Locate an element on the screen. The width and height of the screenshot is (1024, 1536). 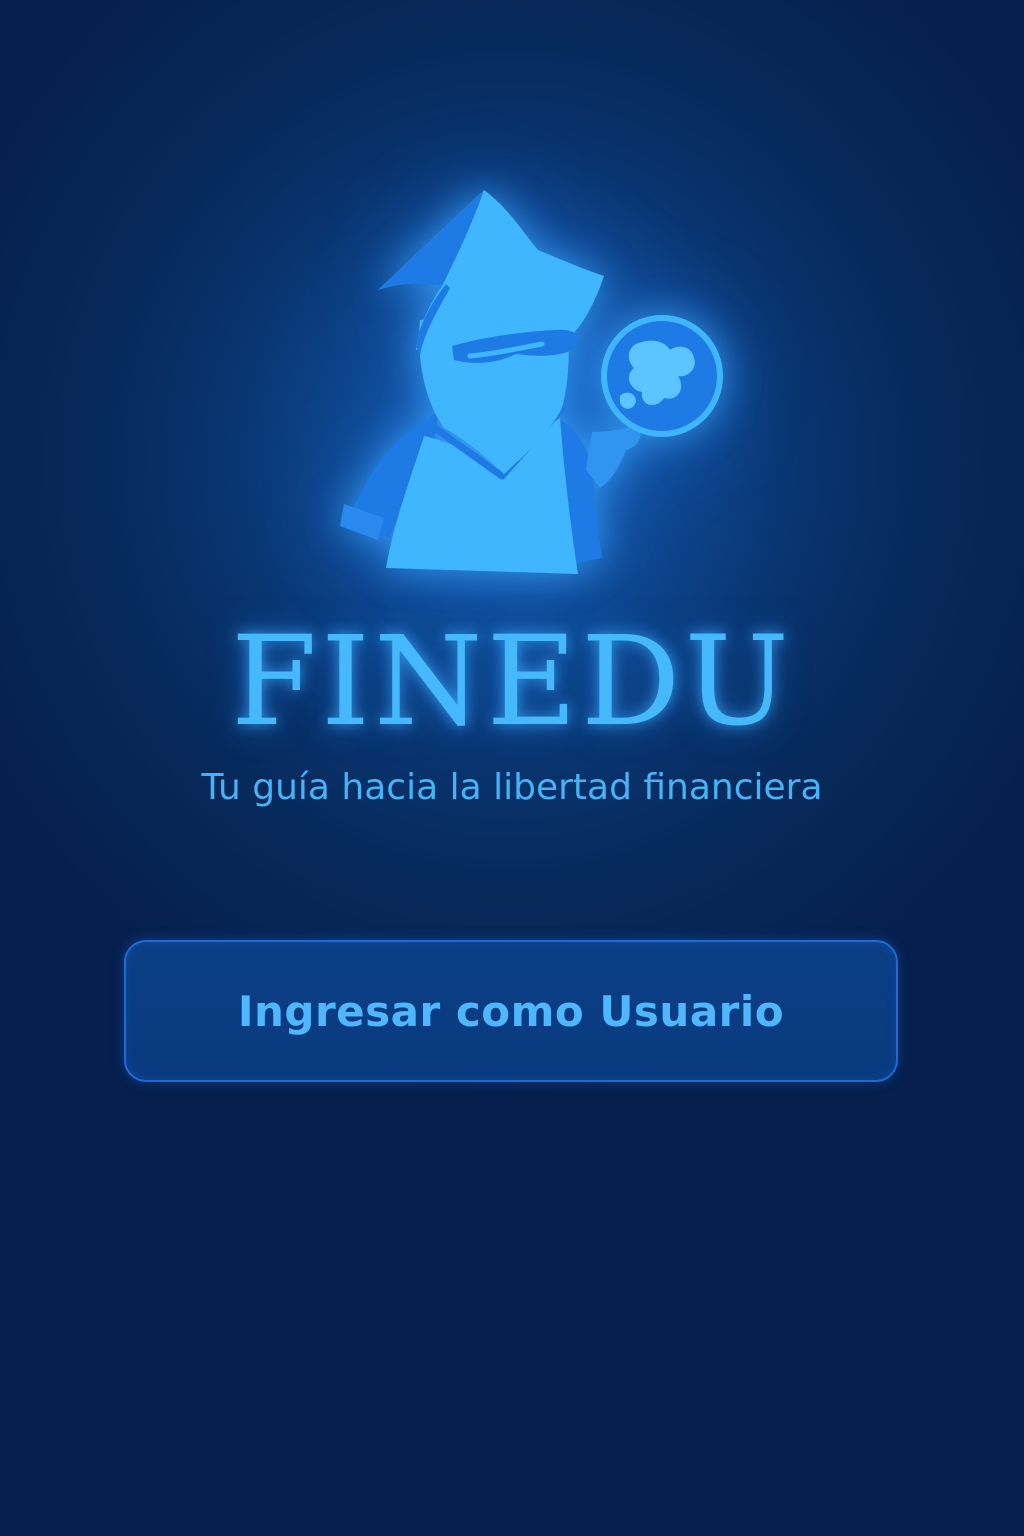
login-button-label: Ingresar como Usuario is located at coordinates (511, 1011).